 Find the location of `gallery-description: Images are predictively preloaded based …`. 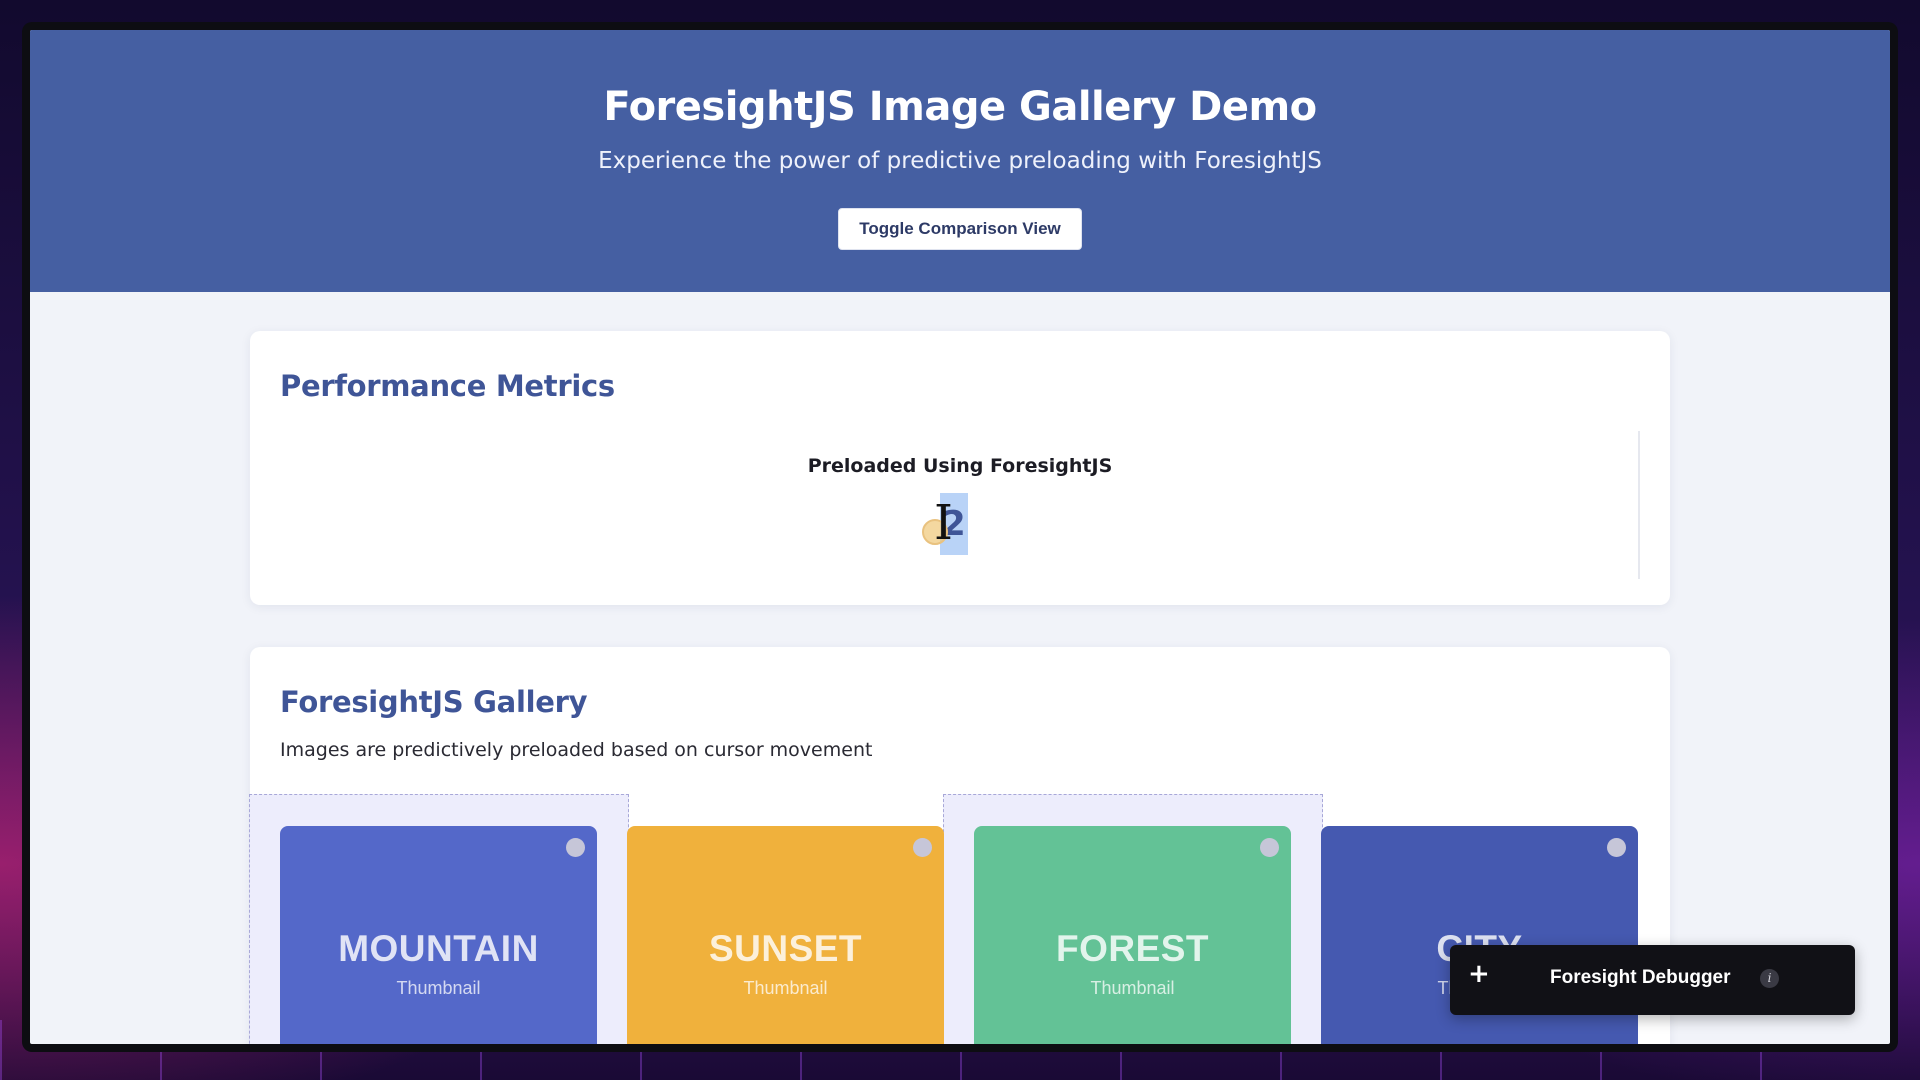

gallery-description: Images are predictively preloaded based … is located at coordinates (576, 750).